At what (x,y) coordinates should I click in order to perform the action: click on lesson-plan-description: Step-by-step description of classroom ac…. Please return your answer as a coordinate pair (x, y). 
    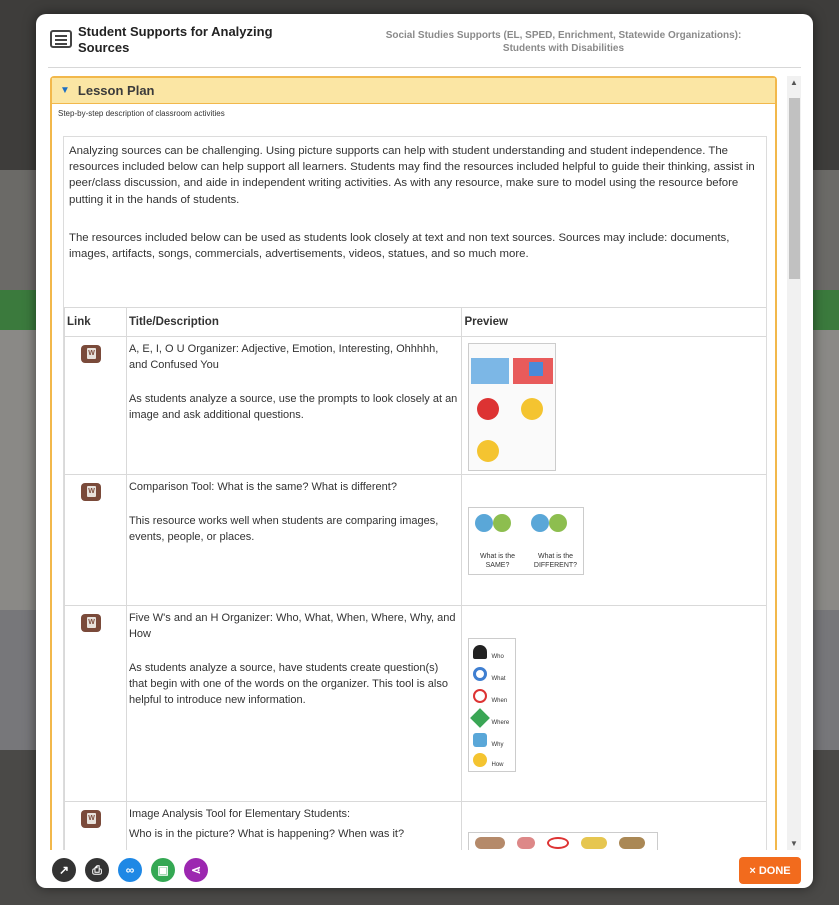
    Looking at the image, I should click on (141, 113).